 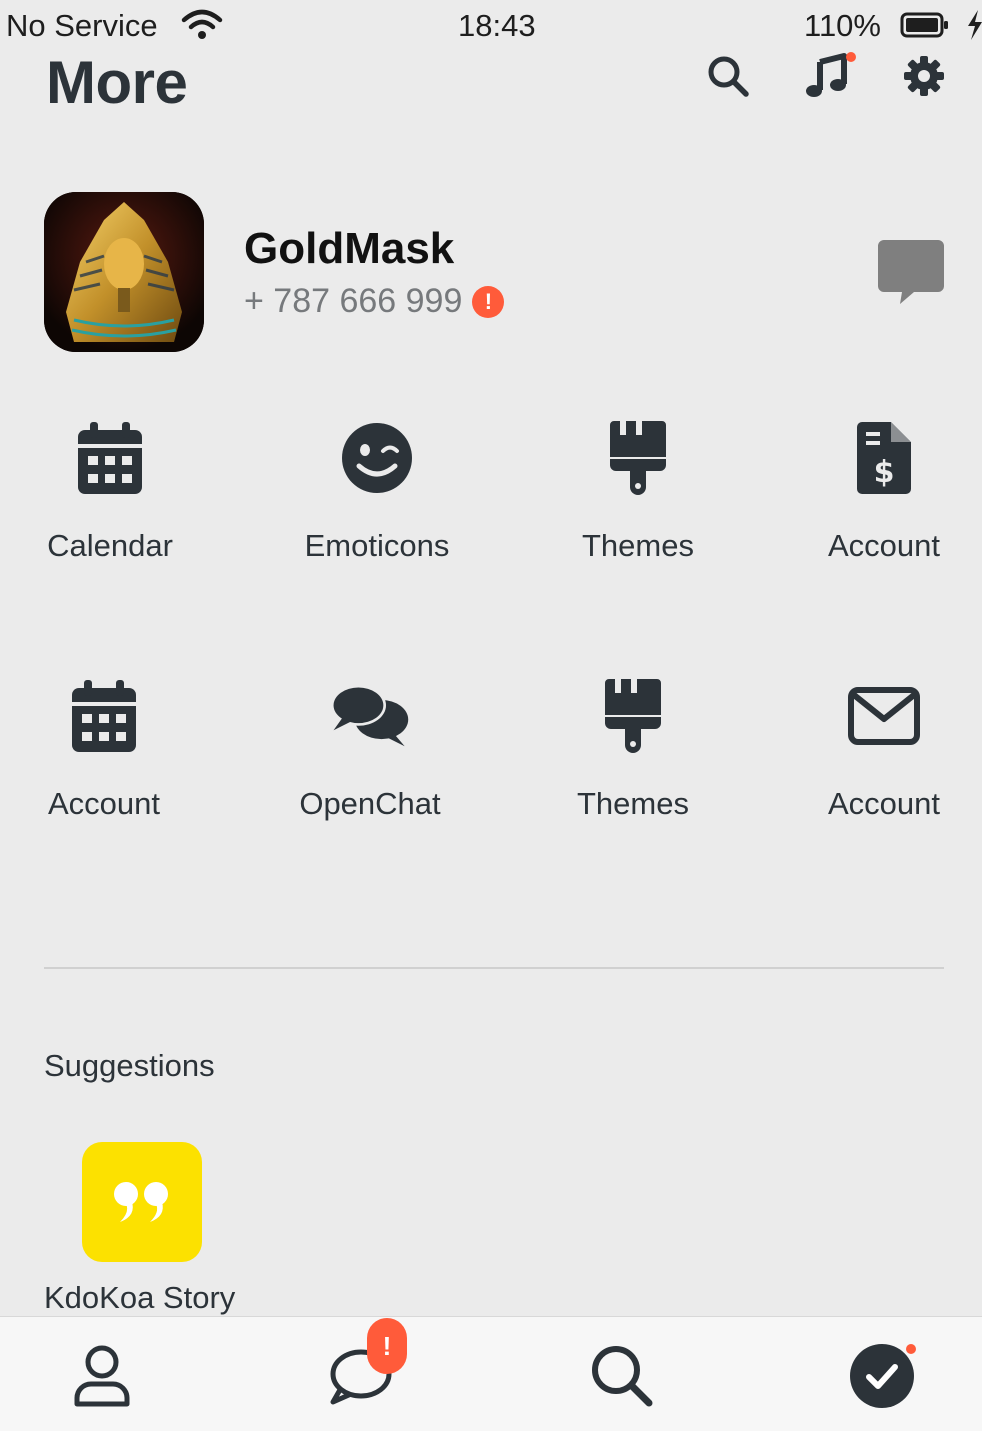 I want to click on quote-icon, so click(x=142, y=1202).